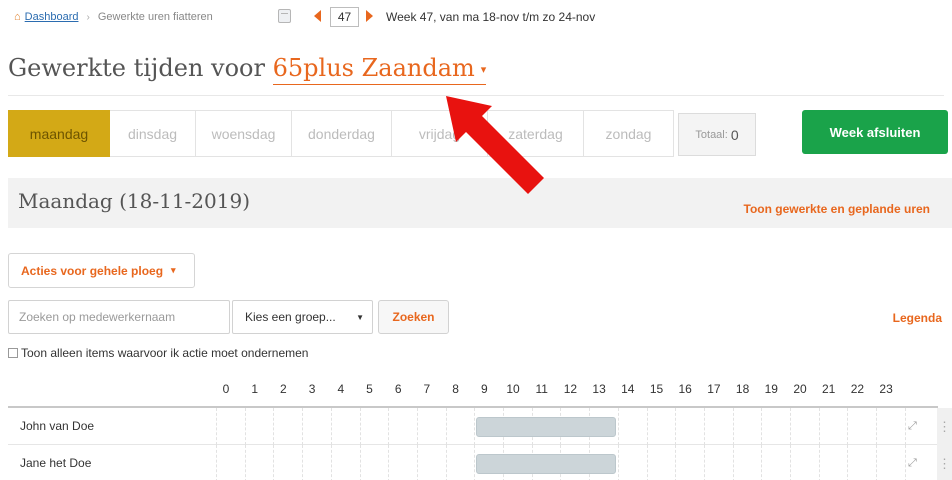 The image size is (952, 480). What do you see at coordinates (685, 389) in the screenshot?
I see `hour-label: 16` at bounding box center [685, 389].